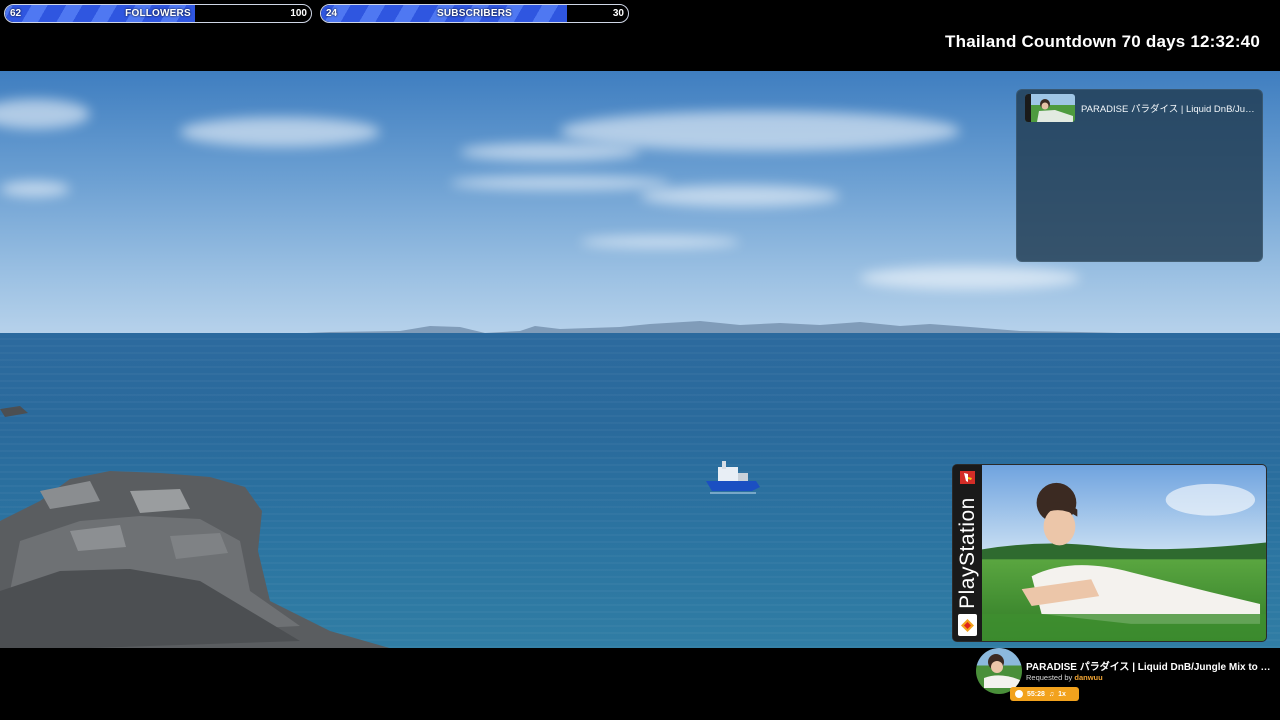 This screenshot has height=720, width=1280. What do you see at coordinates (1019, 694) in the screenshot?
I see `clock-icon` at bounding box center [1019, 694].